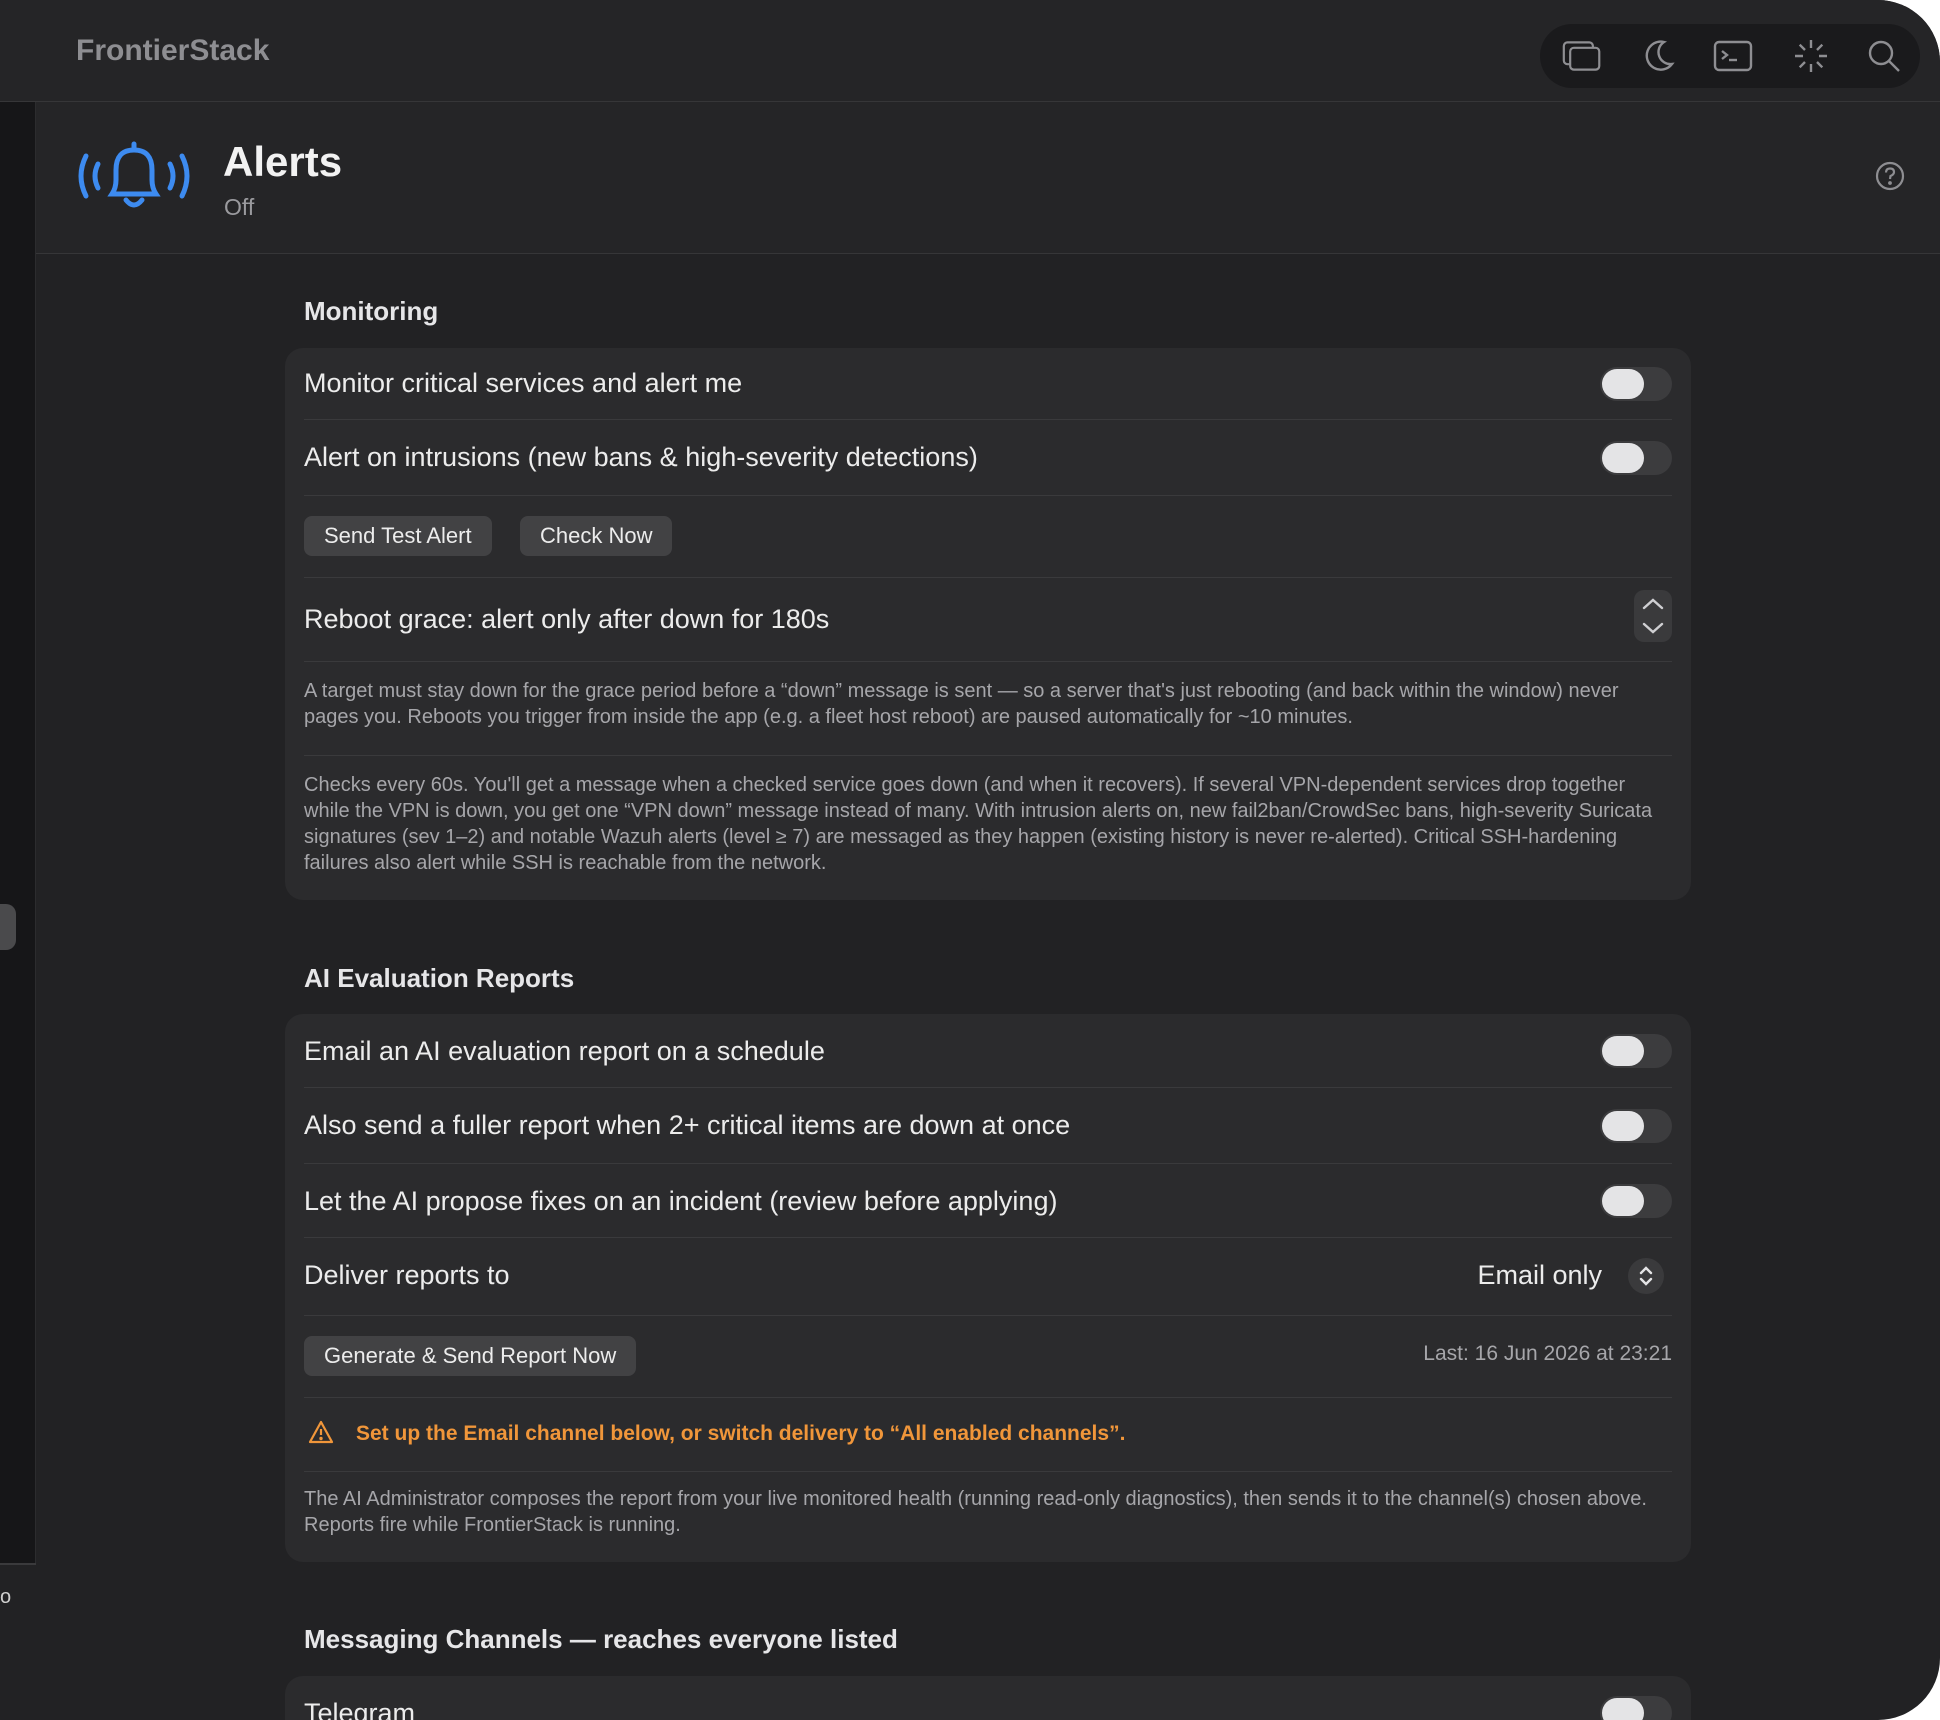  Describe the element at coordinates (360, 1709) in the screenshot. I see `telegram-label: Telegram` at that location.